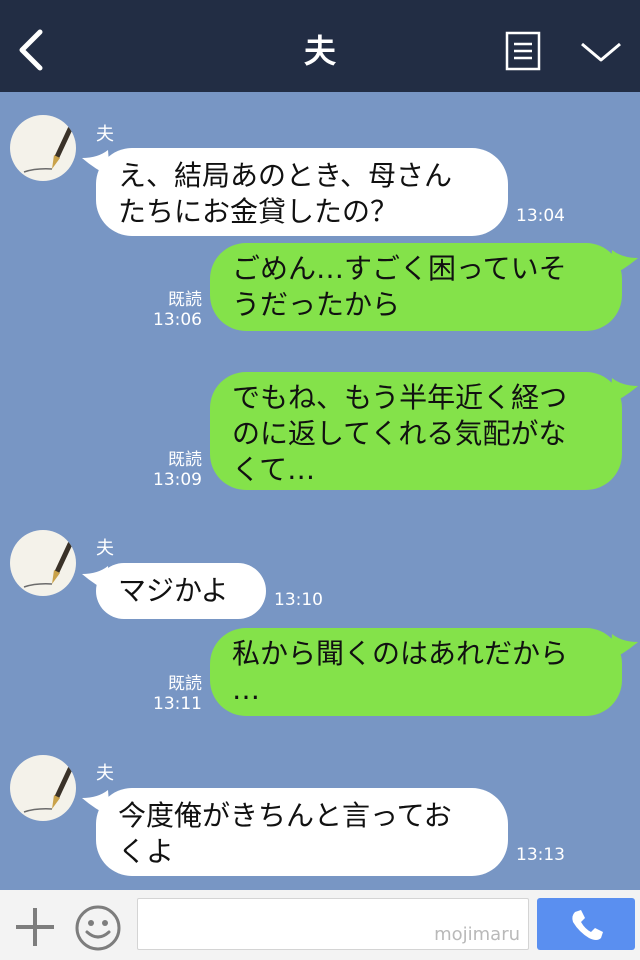  I want to click on smiley-icon, so click(98, 928).